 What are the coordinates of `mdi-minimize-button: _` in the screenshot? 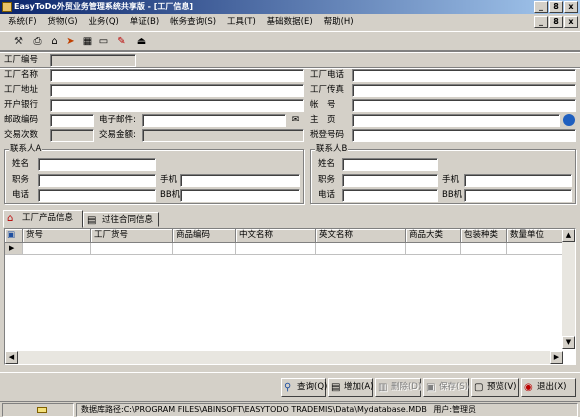 It's located at (541, 22).